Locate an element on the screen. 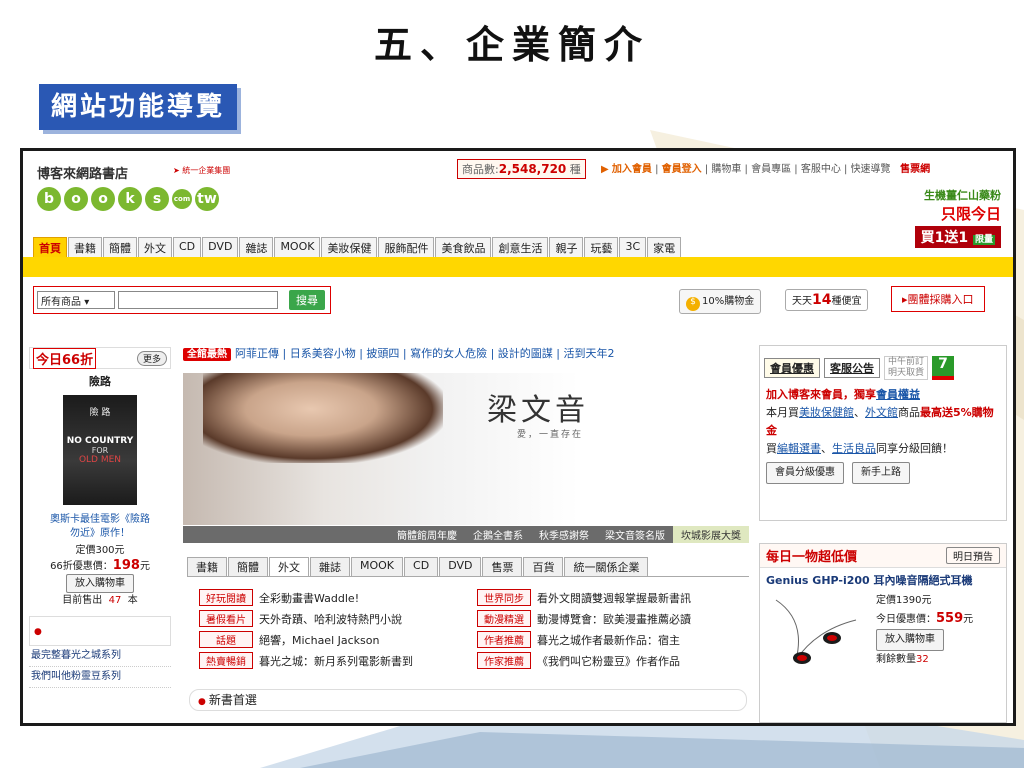 Image resolution: width=1024 pixels, height=768 pixels. feature-tag: 作家推薦 is located at coordinates (504, 660).